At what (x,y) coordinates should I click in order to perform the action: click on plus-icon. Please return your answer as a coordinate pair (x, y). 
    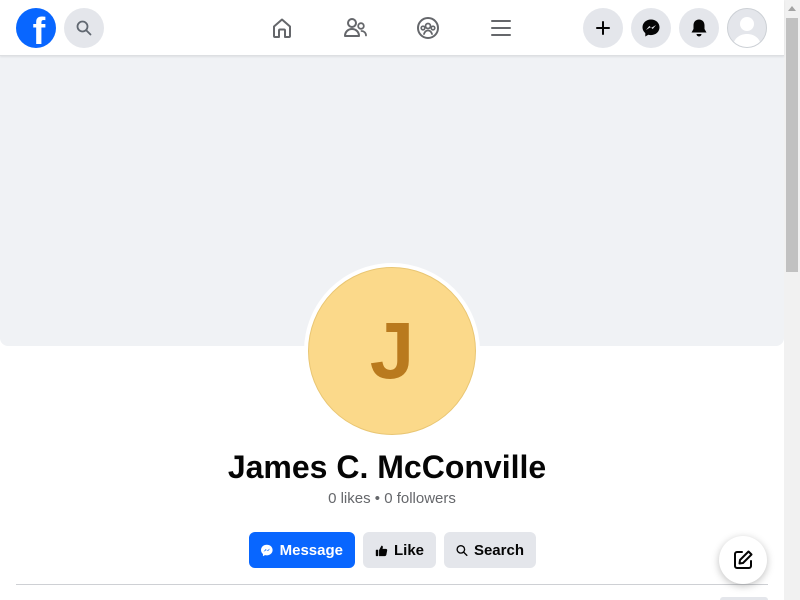
    Looking at the image, I should click on (603, 28).